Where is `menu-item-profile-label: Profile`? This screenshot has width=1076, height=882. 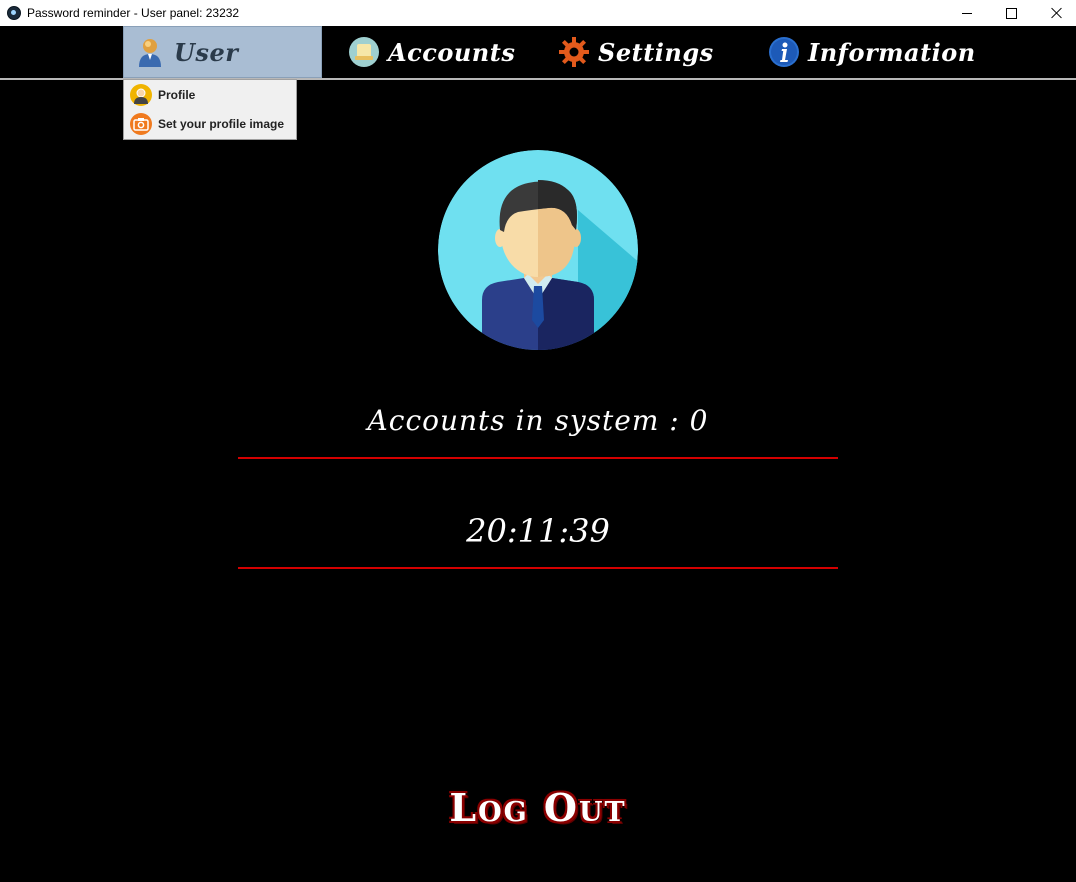
menu-item-profile-label: Profile is located at coordinates (177, 94).